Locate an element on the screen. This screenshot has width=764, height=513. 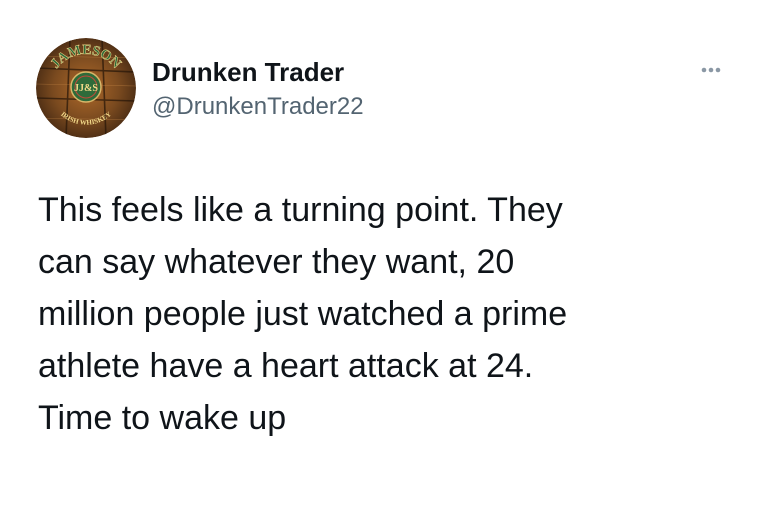
tweet-text-line: can say whatever they want, 20 is located at coordinates (276, 262).